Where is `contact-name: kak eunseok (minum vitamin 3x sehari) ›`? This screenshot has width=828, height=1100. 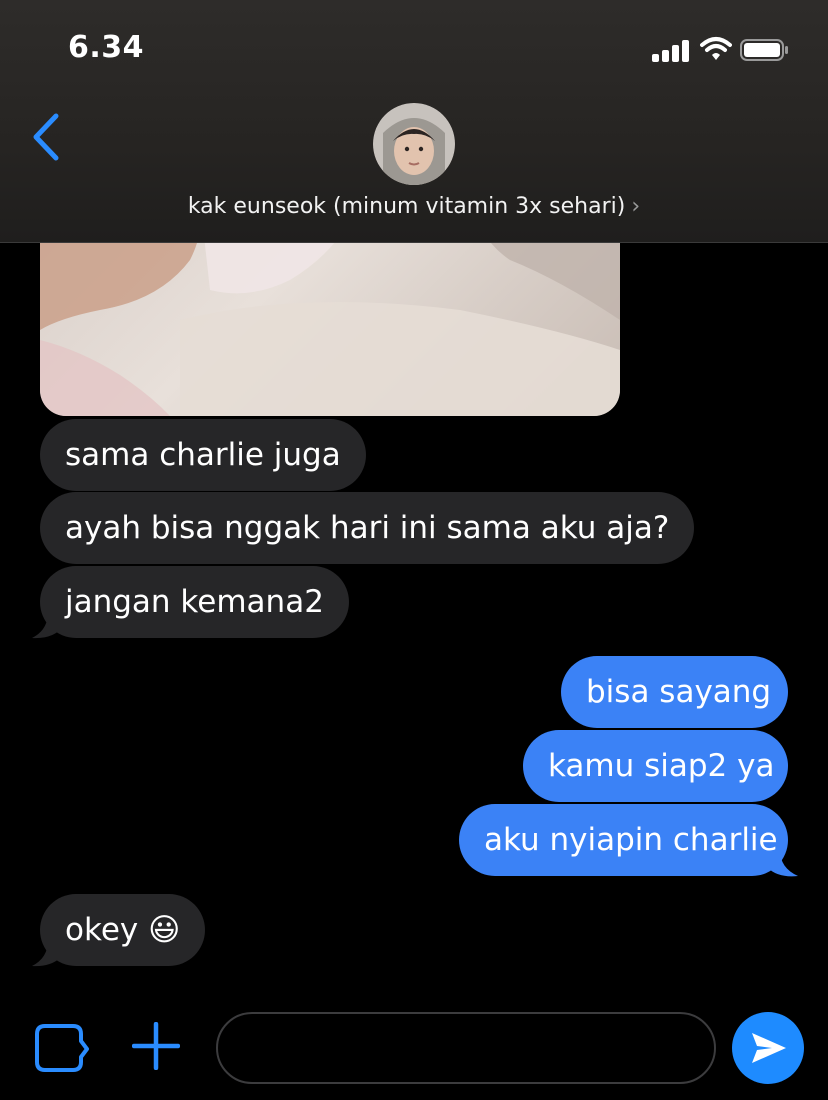
contact-name: kak eunseok (minum vitamin 3x sehari) › is located at coordinates (414, 206).